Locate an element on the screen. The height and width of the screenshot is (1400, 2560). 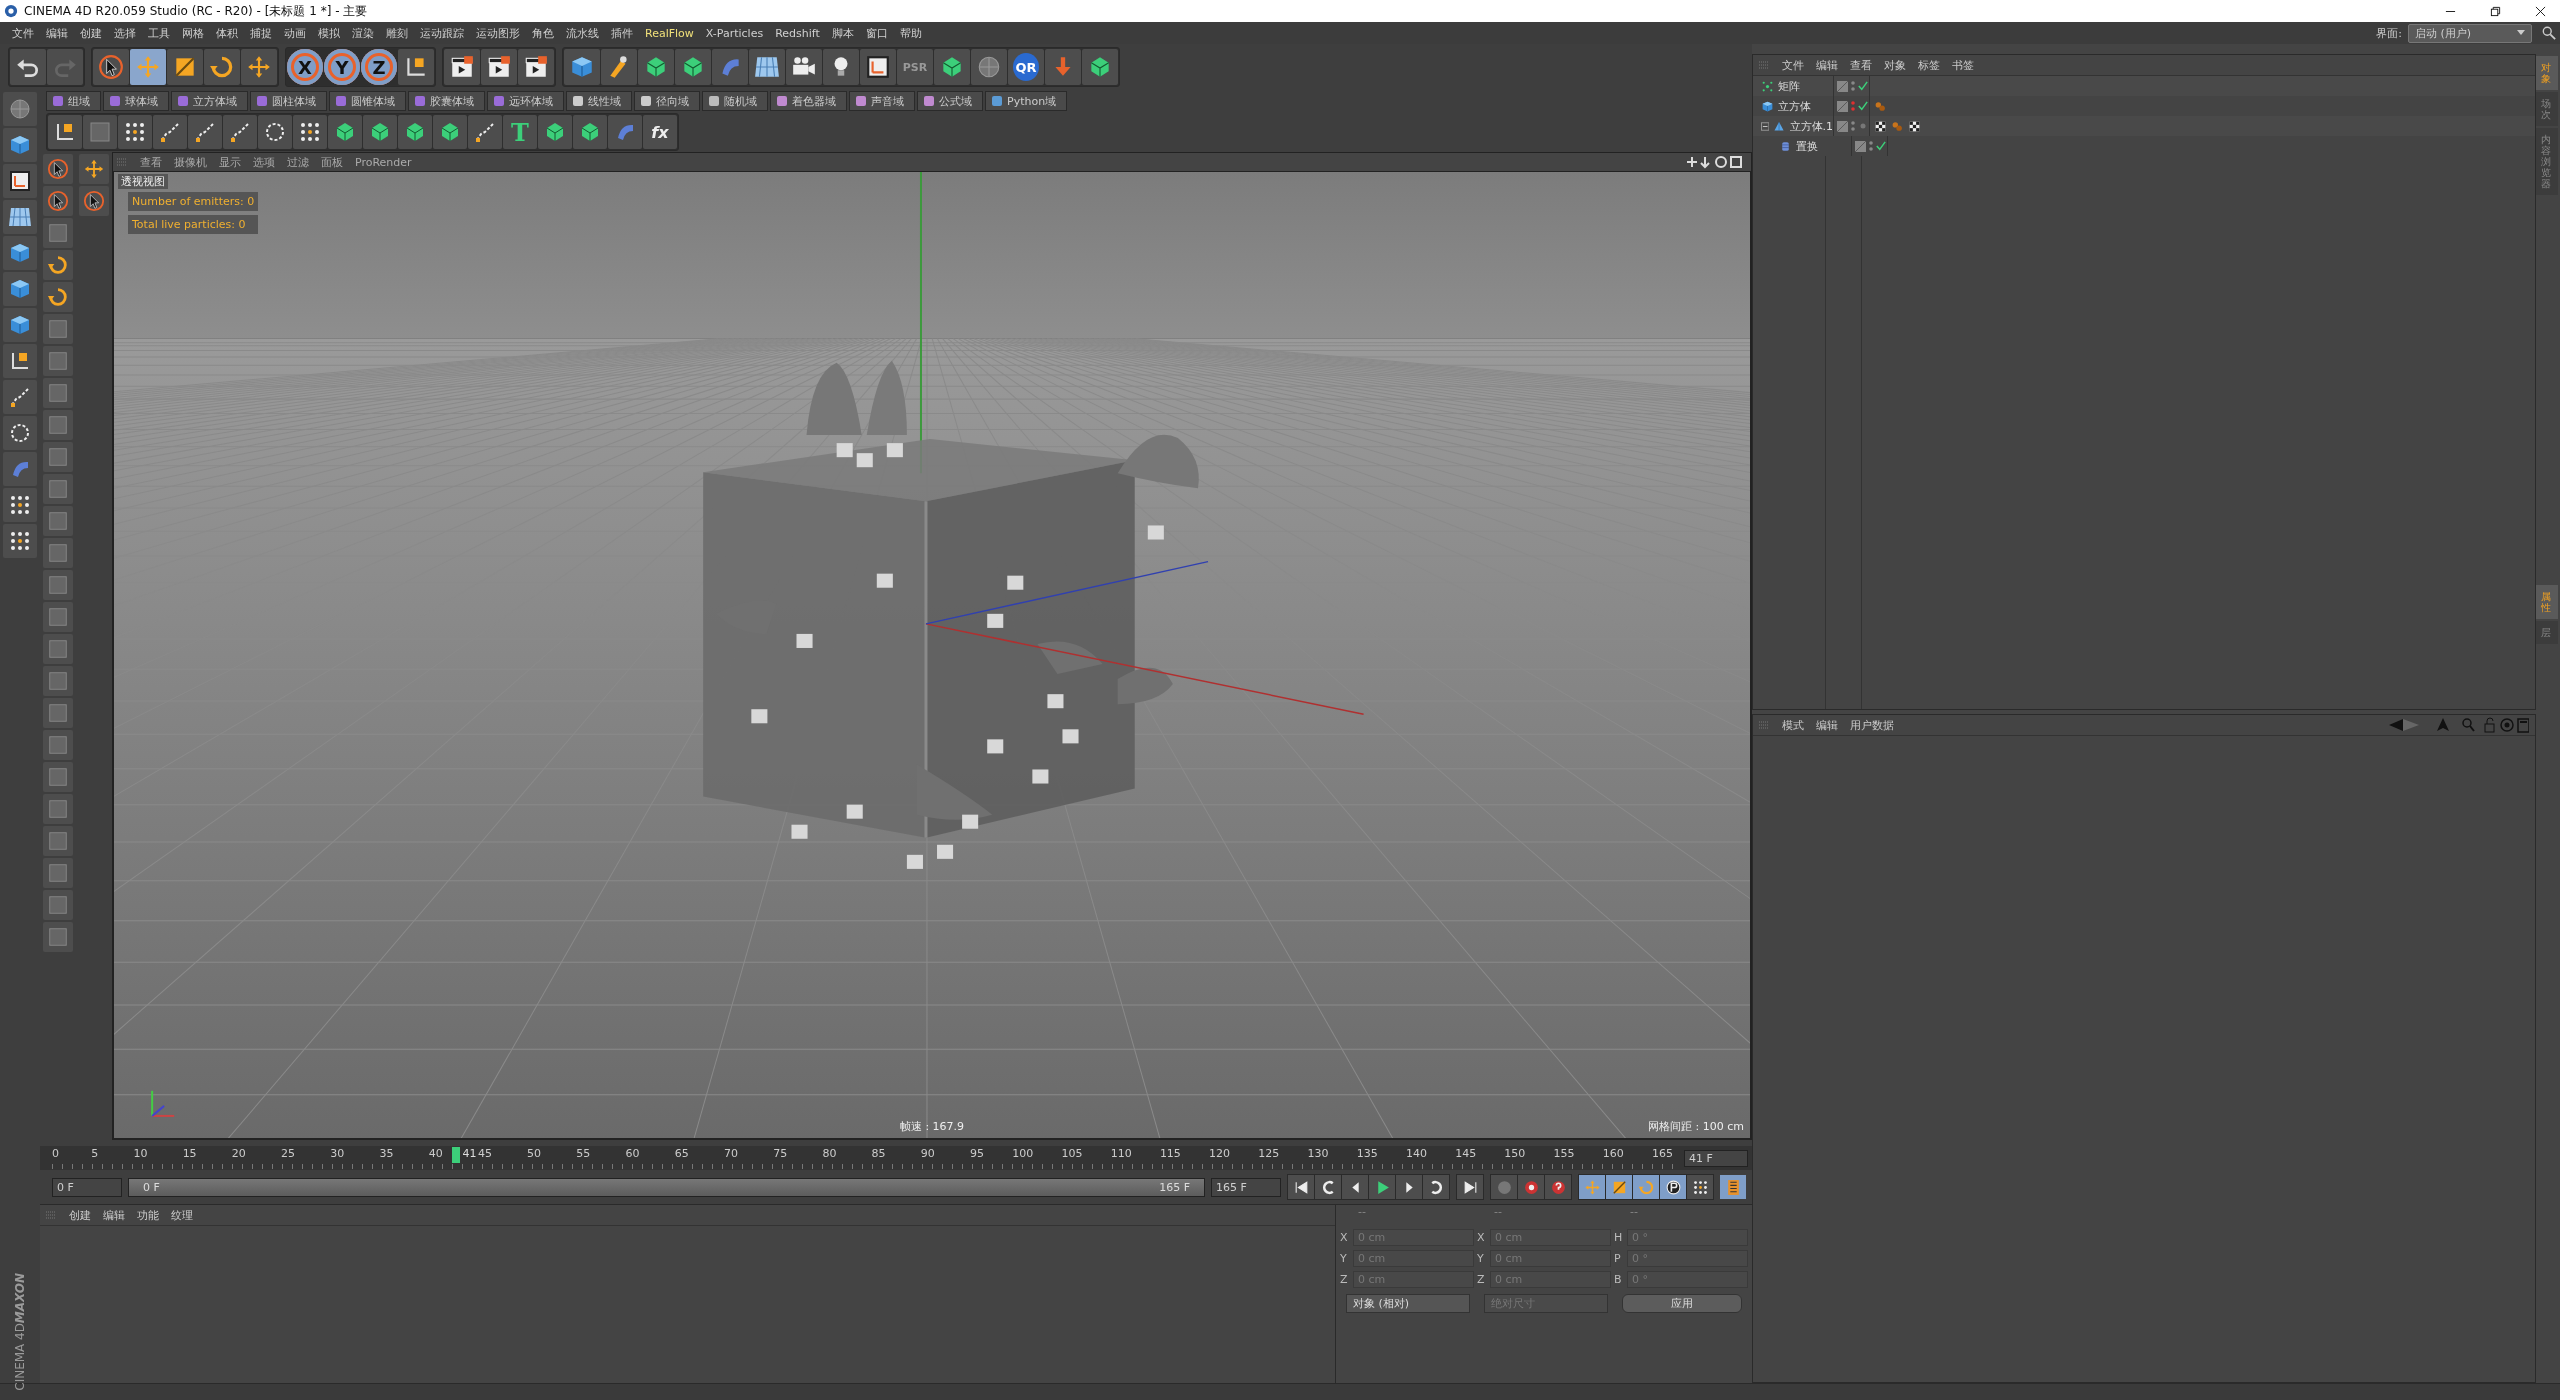
field-button: 球体域 is located at coordinates (136, 101).